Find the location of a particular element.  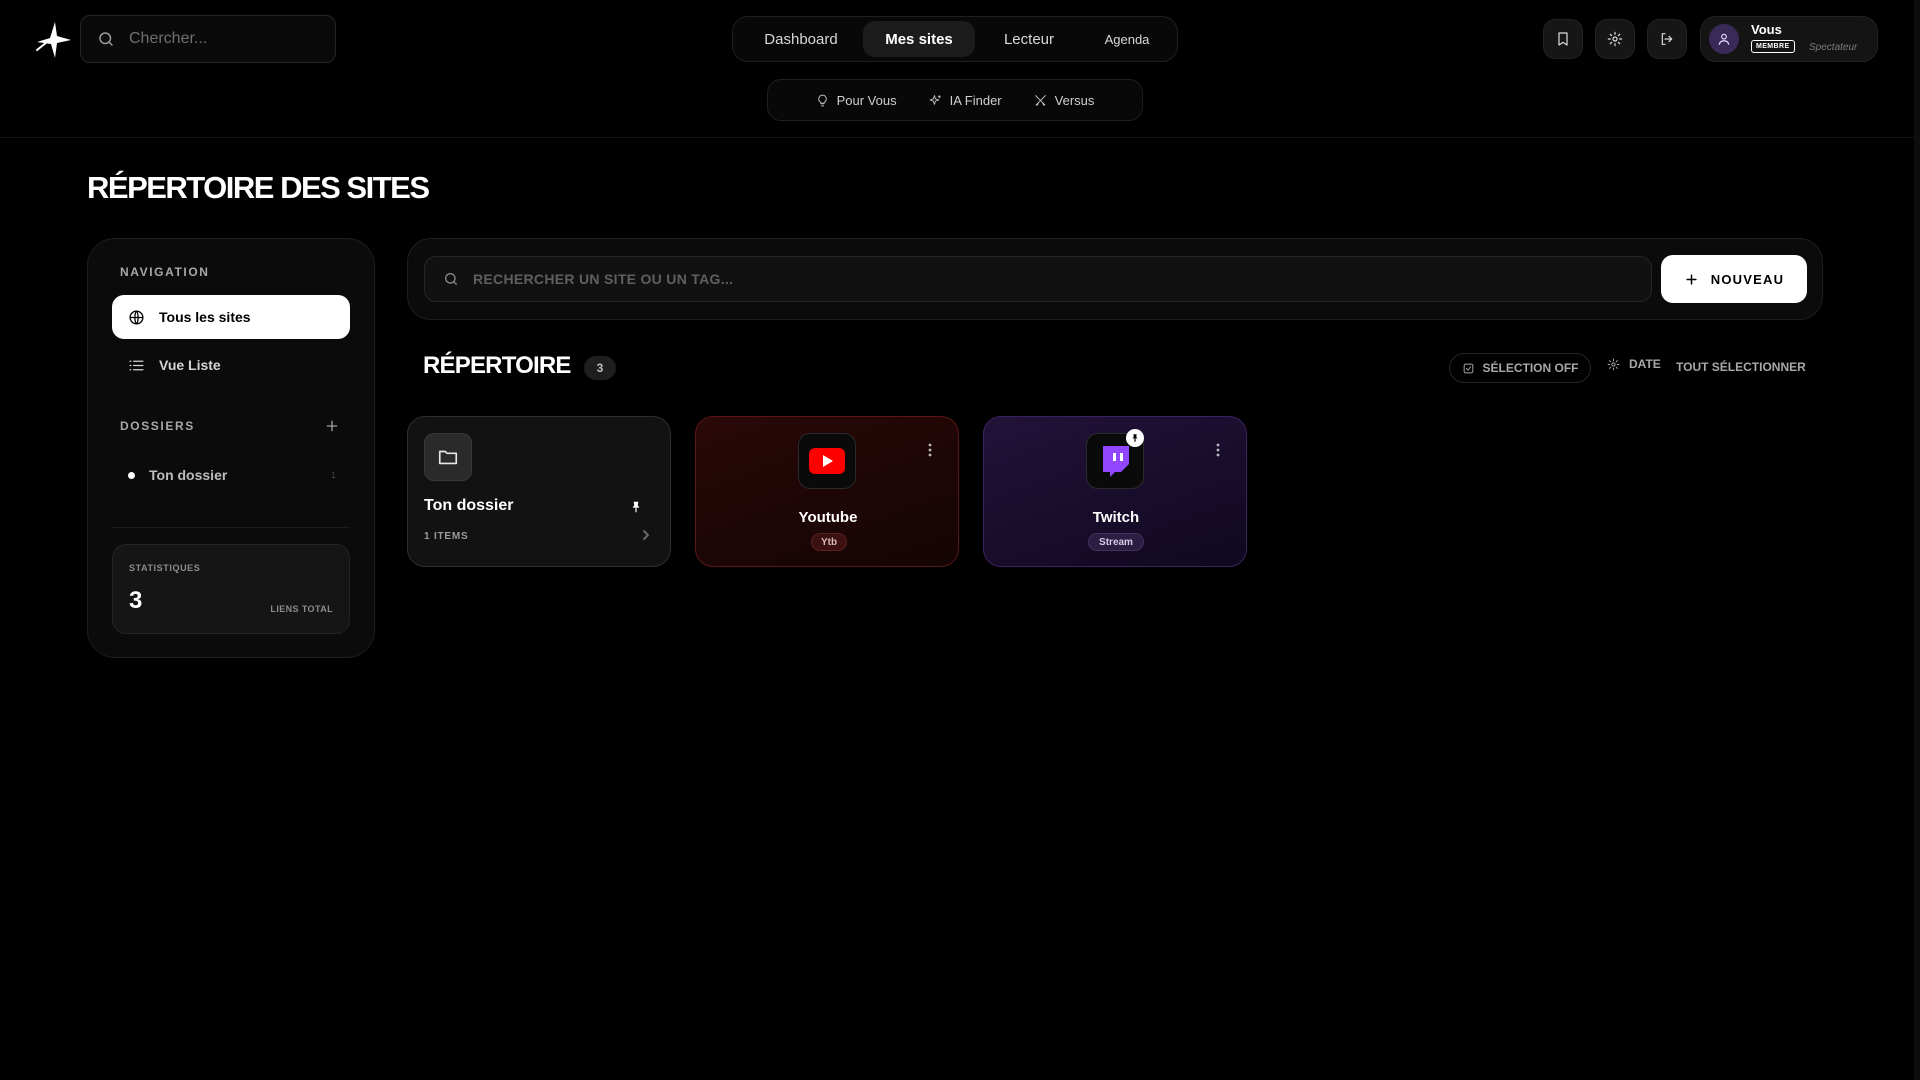

pinned-badge is located at coordinates (1135, 438).